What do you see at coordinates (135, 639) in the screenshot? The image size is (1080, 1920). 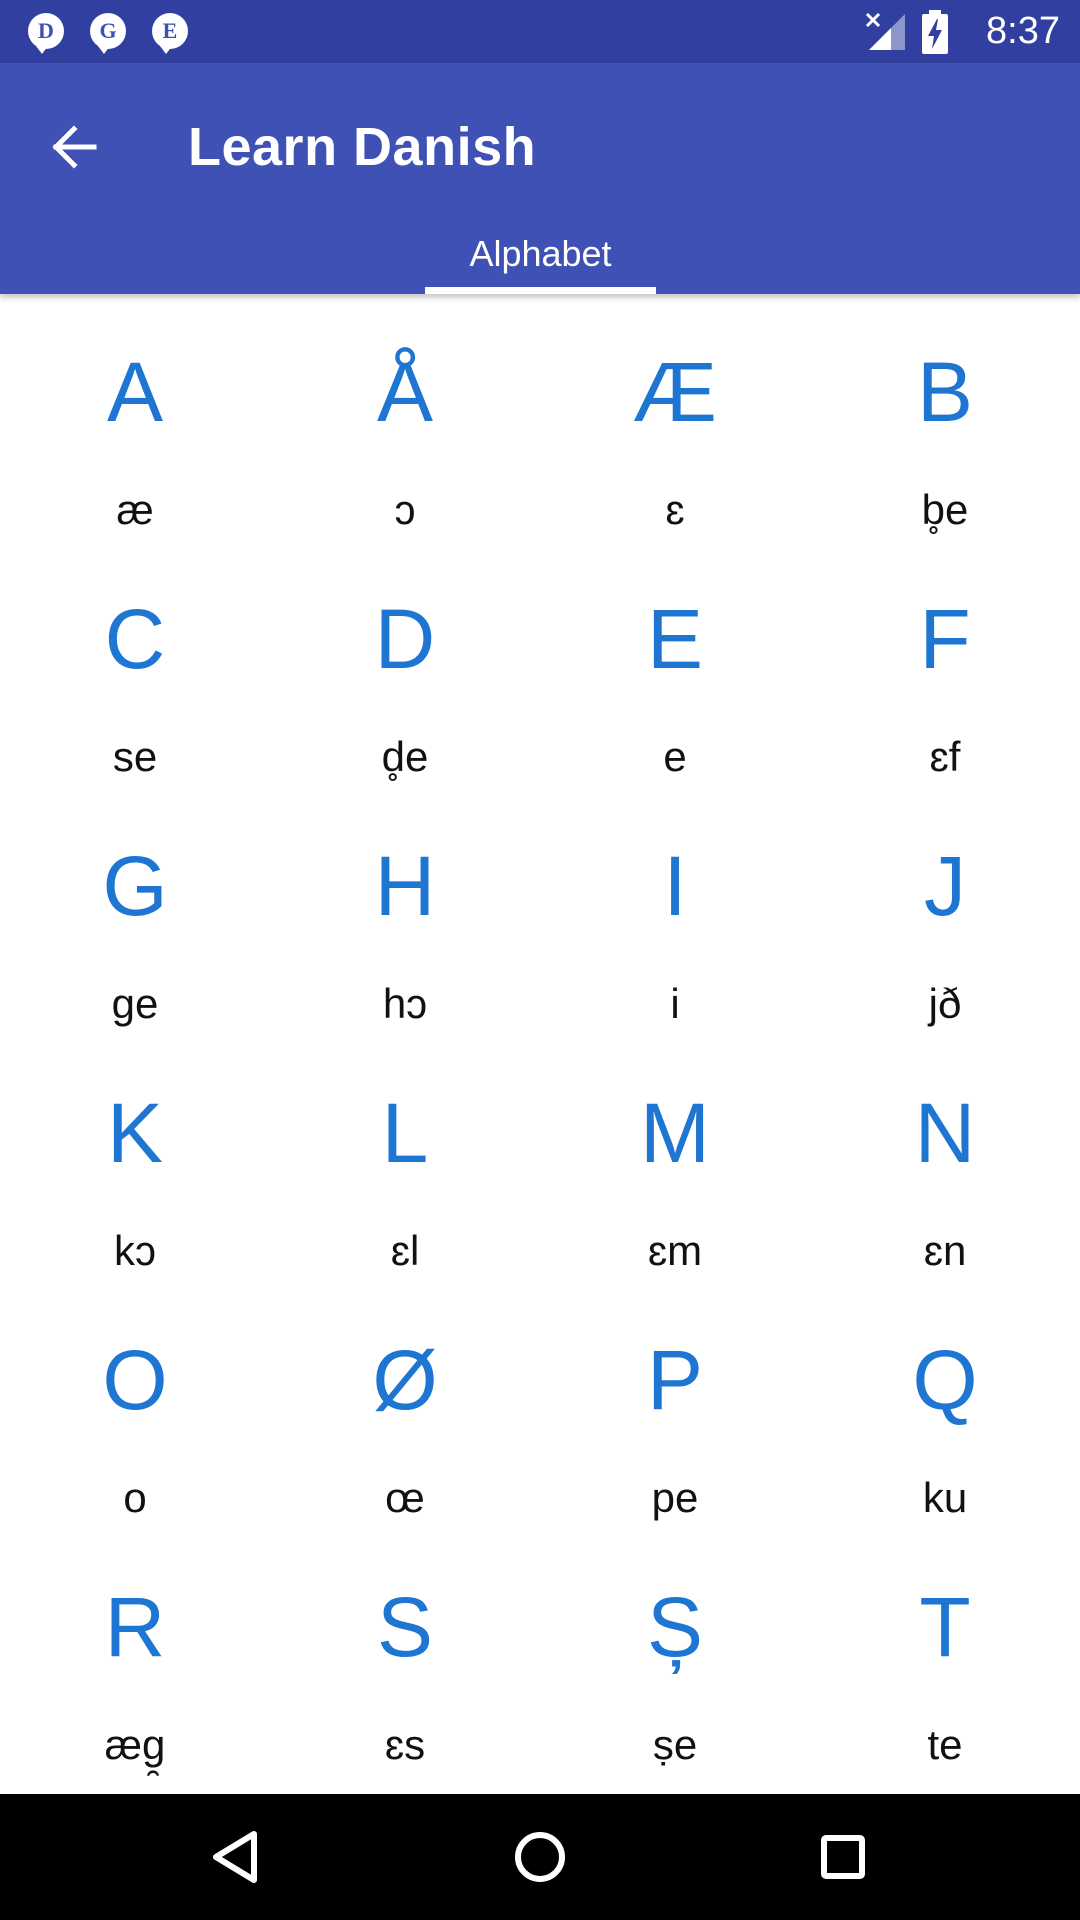 I see `letter-glyph: C` at bounding box center [135, 639].